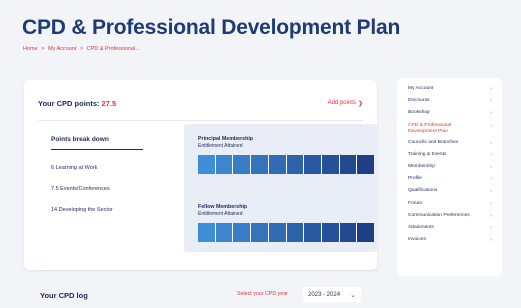  I want to click on sidebar-item-my-account: My Account ›, so click(450, 92).